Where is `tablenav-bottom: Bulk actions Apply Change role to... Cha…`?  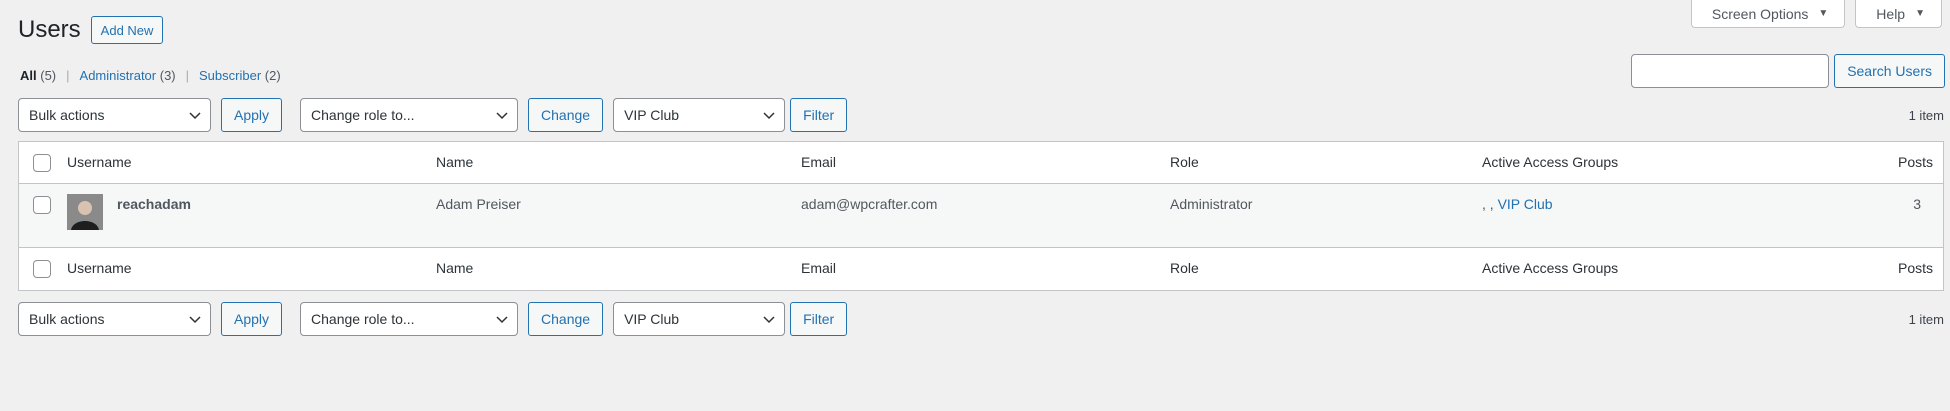 tablenav-bottom: Bulk actions Apply Change role to... Cha… is located at coordinates (981, 319).